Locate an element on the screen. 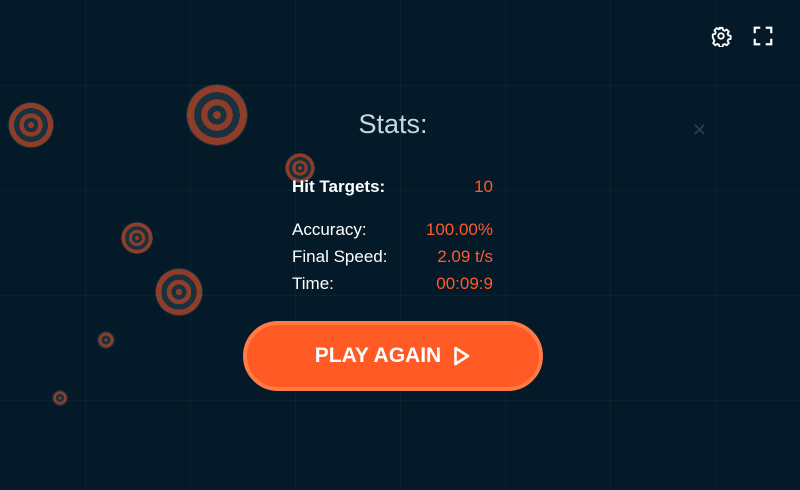  fullscreen-icon is located at coordinates (763, 36).